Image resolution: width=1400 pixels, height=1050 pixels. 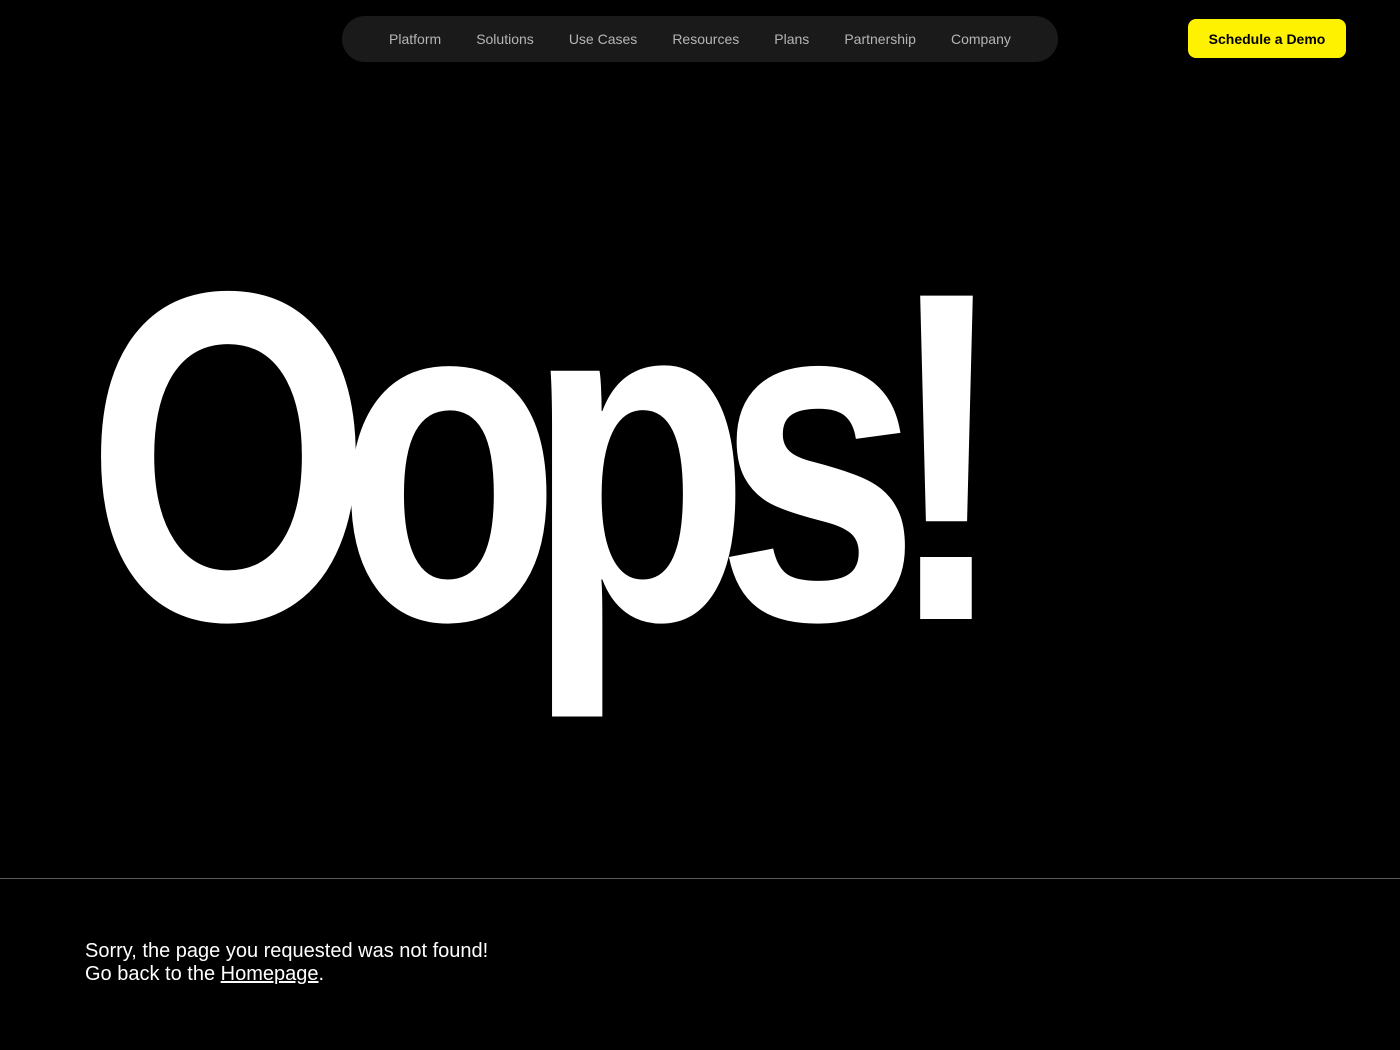 I want to click on nav-item-platform: Platform, so click(x=415, y=39).